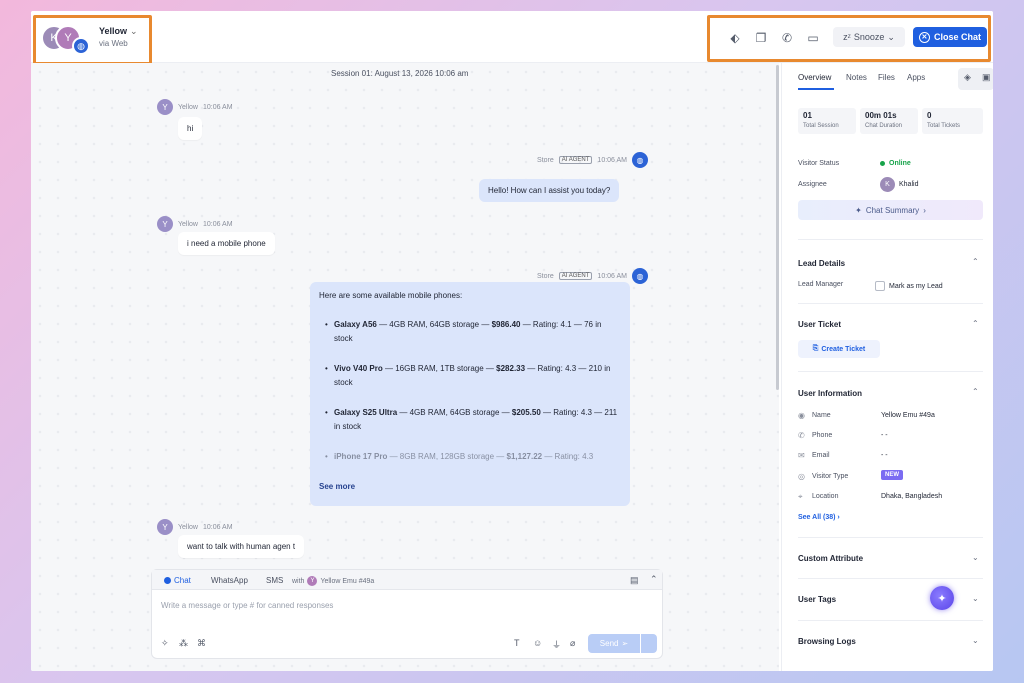 Image resolution: width=1024 pixels, height=683 pixels. What do you see at coordinates (819, 163) in the screenshot?
I see `visitor-status-label: Visitor Status` at bounding box center [819, 163].